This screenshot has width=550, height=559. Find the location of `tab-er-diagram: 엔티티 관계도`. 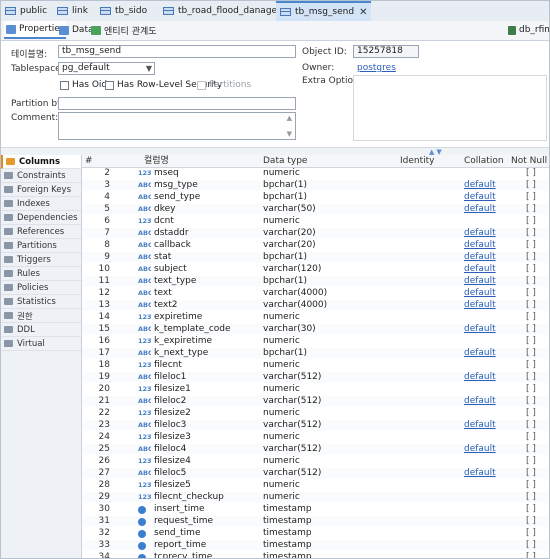

tab-er-diagram: 엔티티 관계도 is located at coordinates (124, 30).